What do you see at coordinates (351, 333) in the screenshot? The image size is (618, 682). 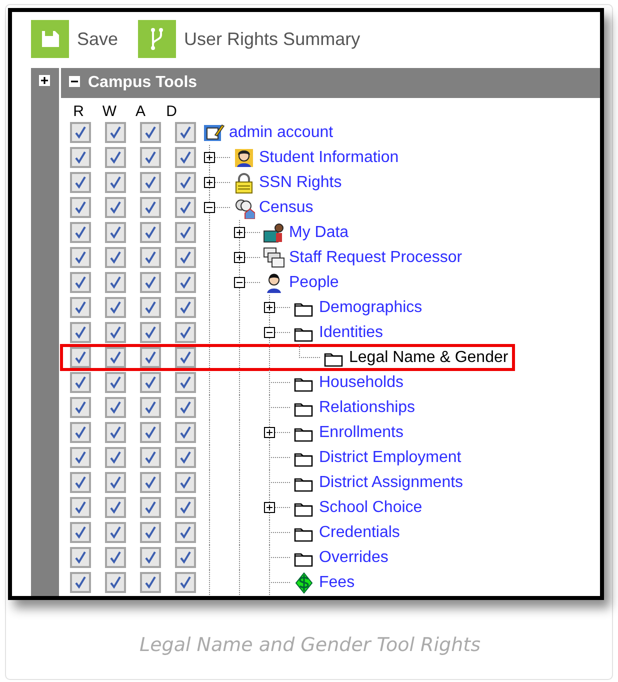 I see `tree-item-link: Identities` at bounding box center [351, 333].